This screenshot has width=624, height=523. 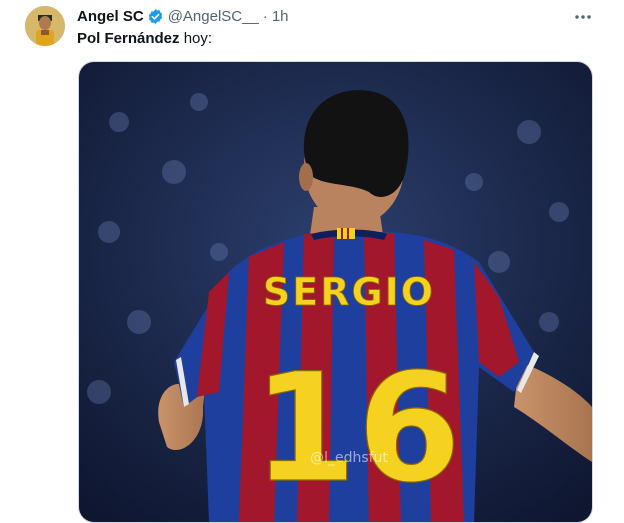 What do you see at coordinates (349, 458) in the screenshot?
I see `video-watermark: @l_edhsfut` at bounding box center [349, 458].